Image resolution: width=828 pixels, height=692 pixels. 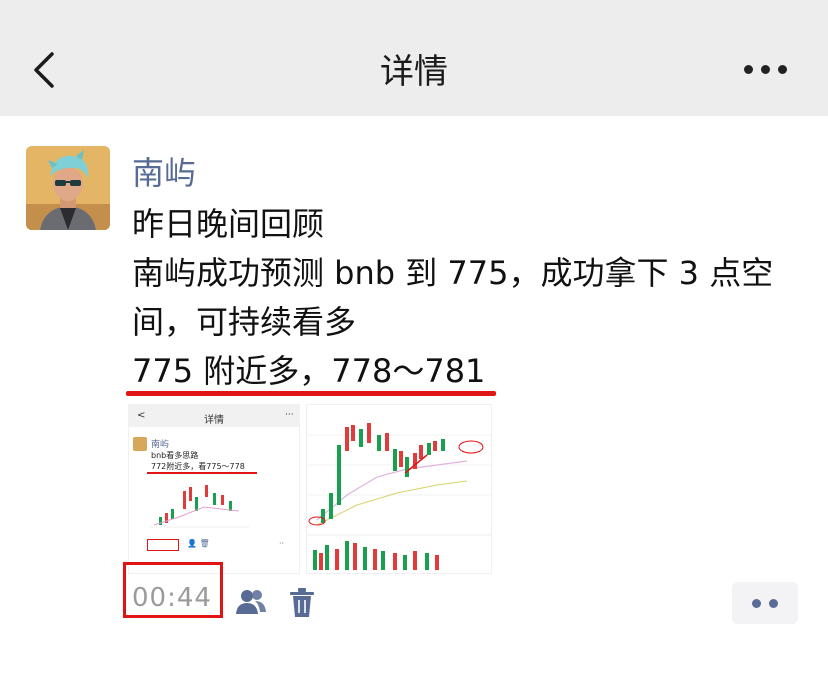 What do you see at coordinates (244, 322) in the screenshot?
I see `post-line: 间，可持续看多` at bounding box center [244, 322].